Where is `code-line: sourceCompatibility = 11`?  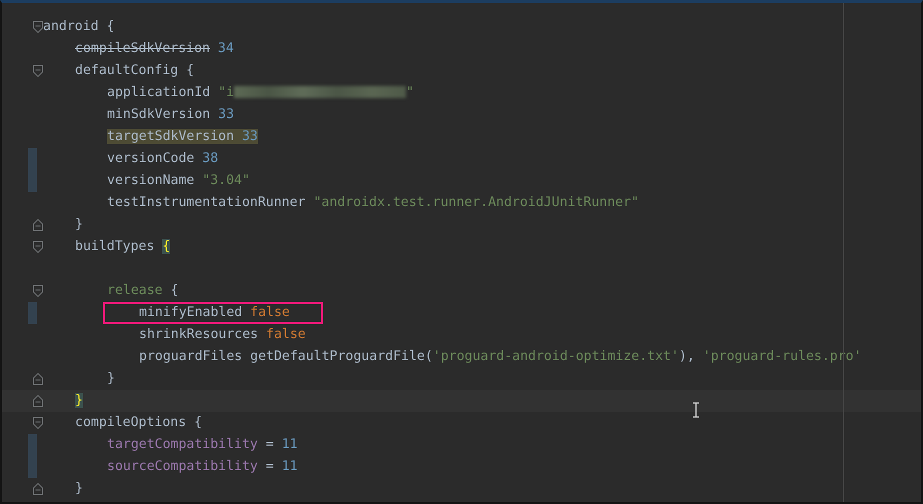 code-line: sourceCompatibility = 11 is located at coordinates (202, 466).